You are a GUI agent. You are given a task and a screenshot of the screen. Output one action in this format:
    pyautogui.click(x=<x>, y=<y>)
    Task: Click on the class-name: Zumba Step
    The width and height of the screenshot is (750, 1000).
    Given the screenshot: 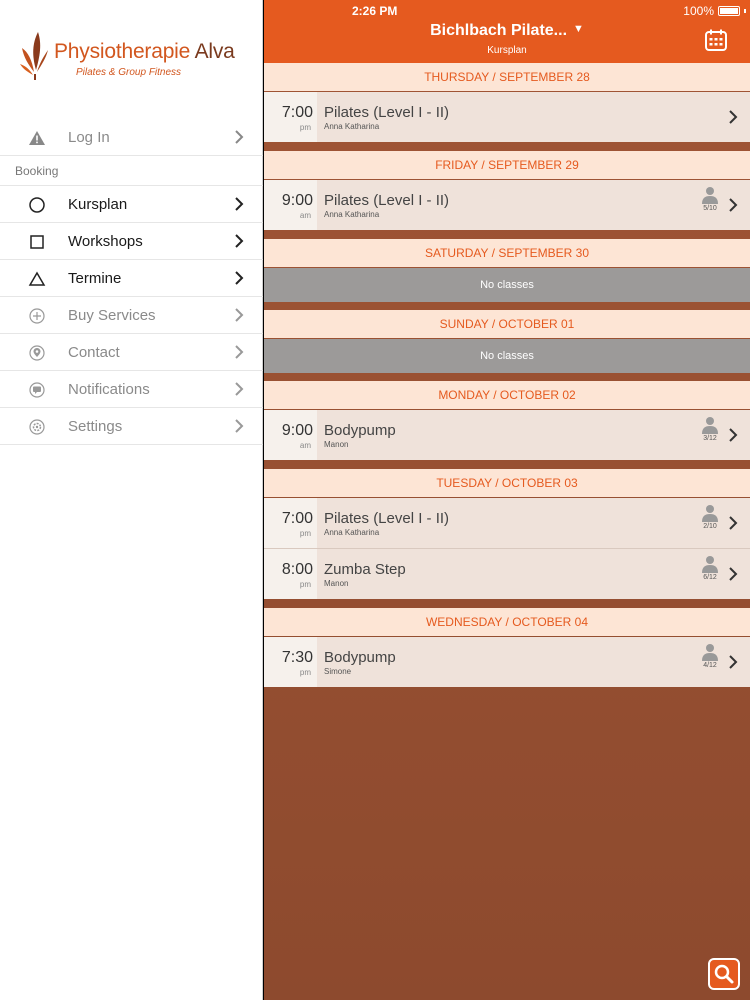 What is the action you would take?
    pyautogui.click(x=365, y=569)
    